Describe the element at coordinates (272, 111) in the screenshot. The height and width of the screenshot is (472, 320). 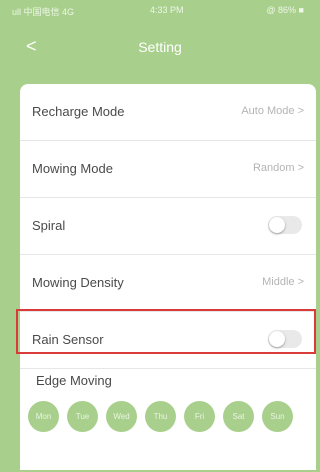
I see `recharge-mode-value: Auto Mode >` at that location.